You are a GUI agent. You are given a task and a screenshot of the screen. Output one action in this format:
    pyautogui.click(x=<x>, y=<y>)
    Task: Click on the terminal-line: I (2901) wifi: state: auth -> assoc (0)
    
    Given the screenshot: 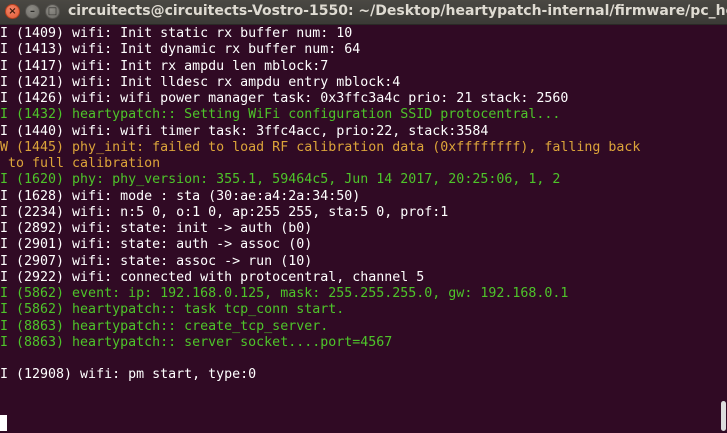 What is the action you would take?
    pyautogui.click(x=156, y=245)
    